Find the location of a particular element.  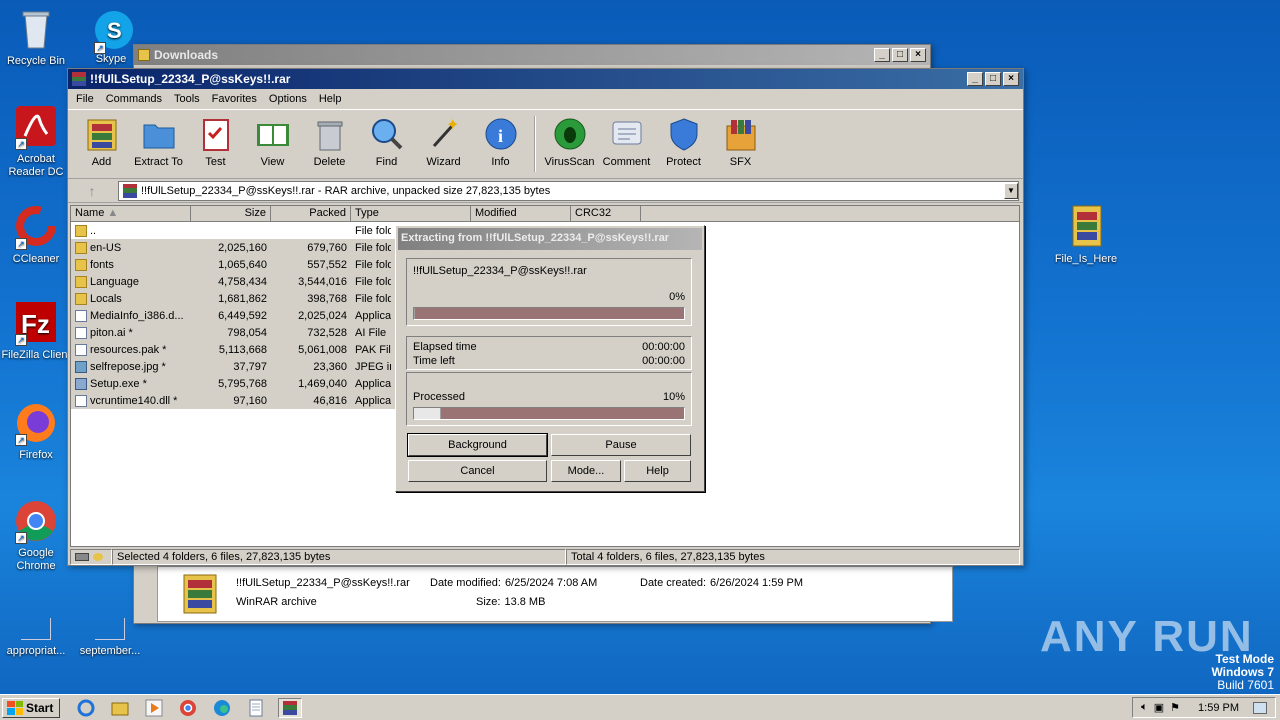

book-icon is located at coordinates (273, 134).